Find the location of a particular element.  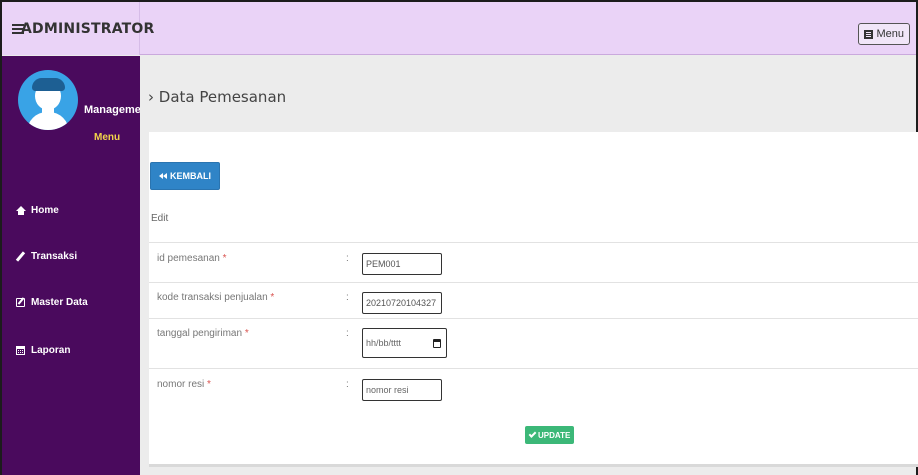

sidebar-item-laporan: Laporan is located at coordinates (43, 350).